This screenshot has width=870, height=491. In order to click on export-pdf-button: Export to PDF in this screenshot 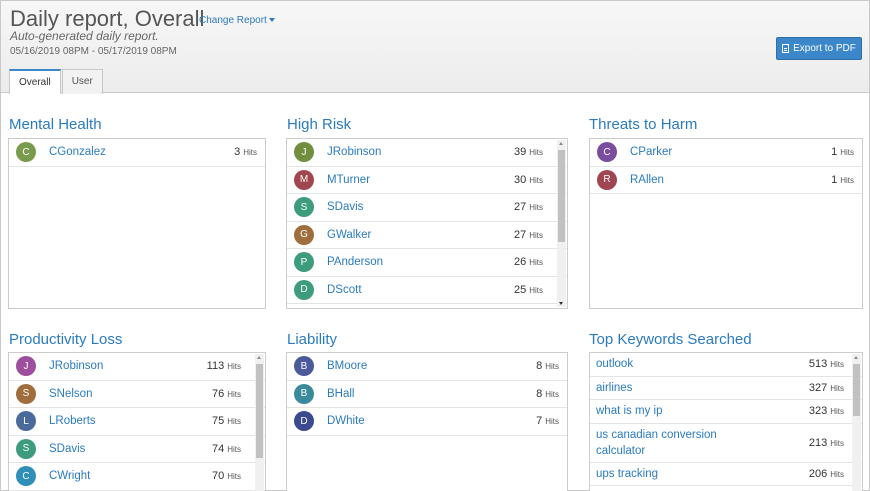, I will do `click(819, 48)`.